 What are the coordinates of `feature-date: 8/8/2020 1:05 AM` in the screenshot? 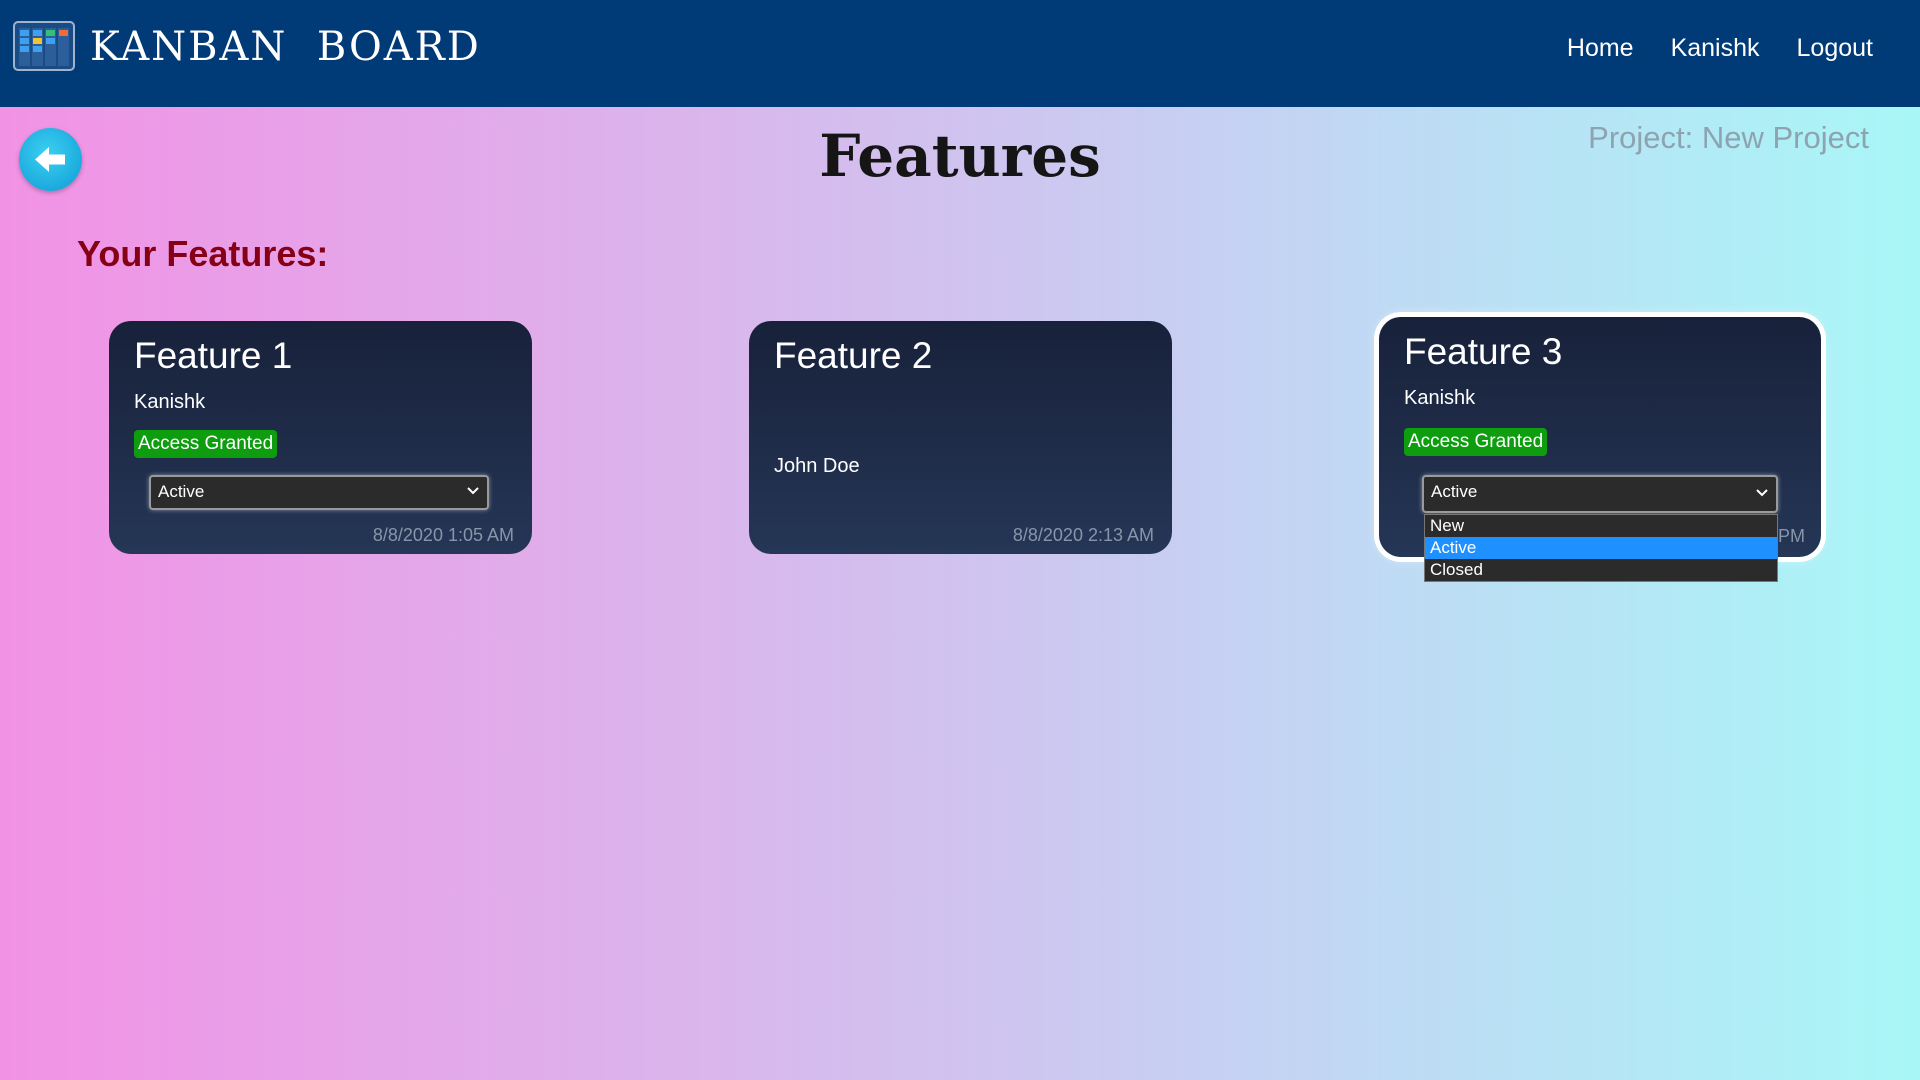 It's located at (443, 535).